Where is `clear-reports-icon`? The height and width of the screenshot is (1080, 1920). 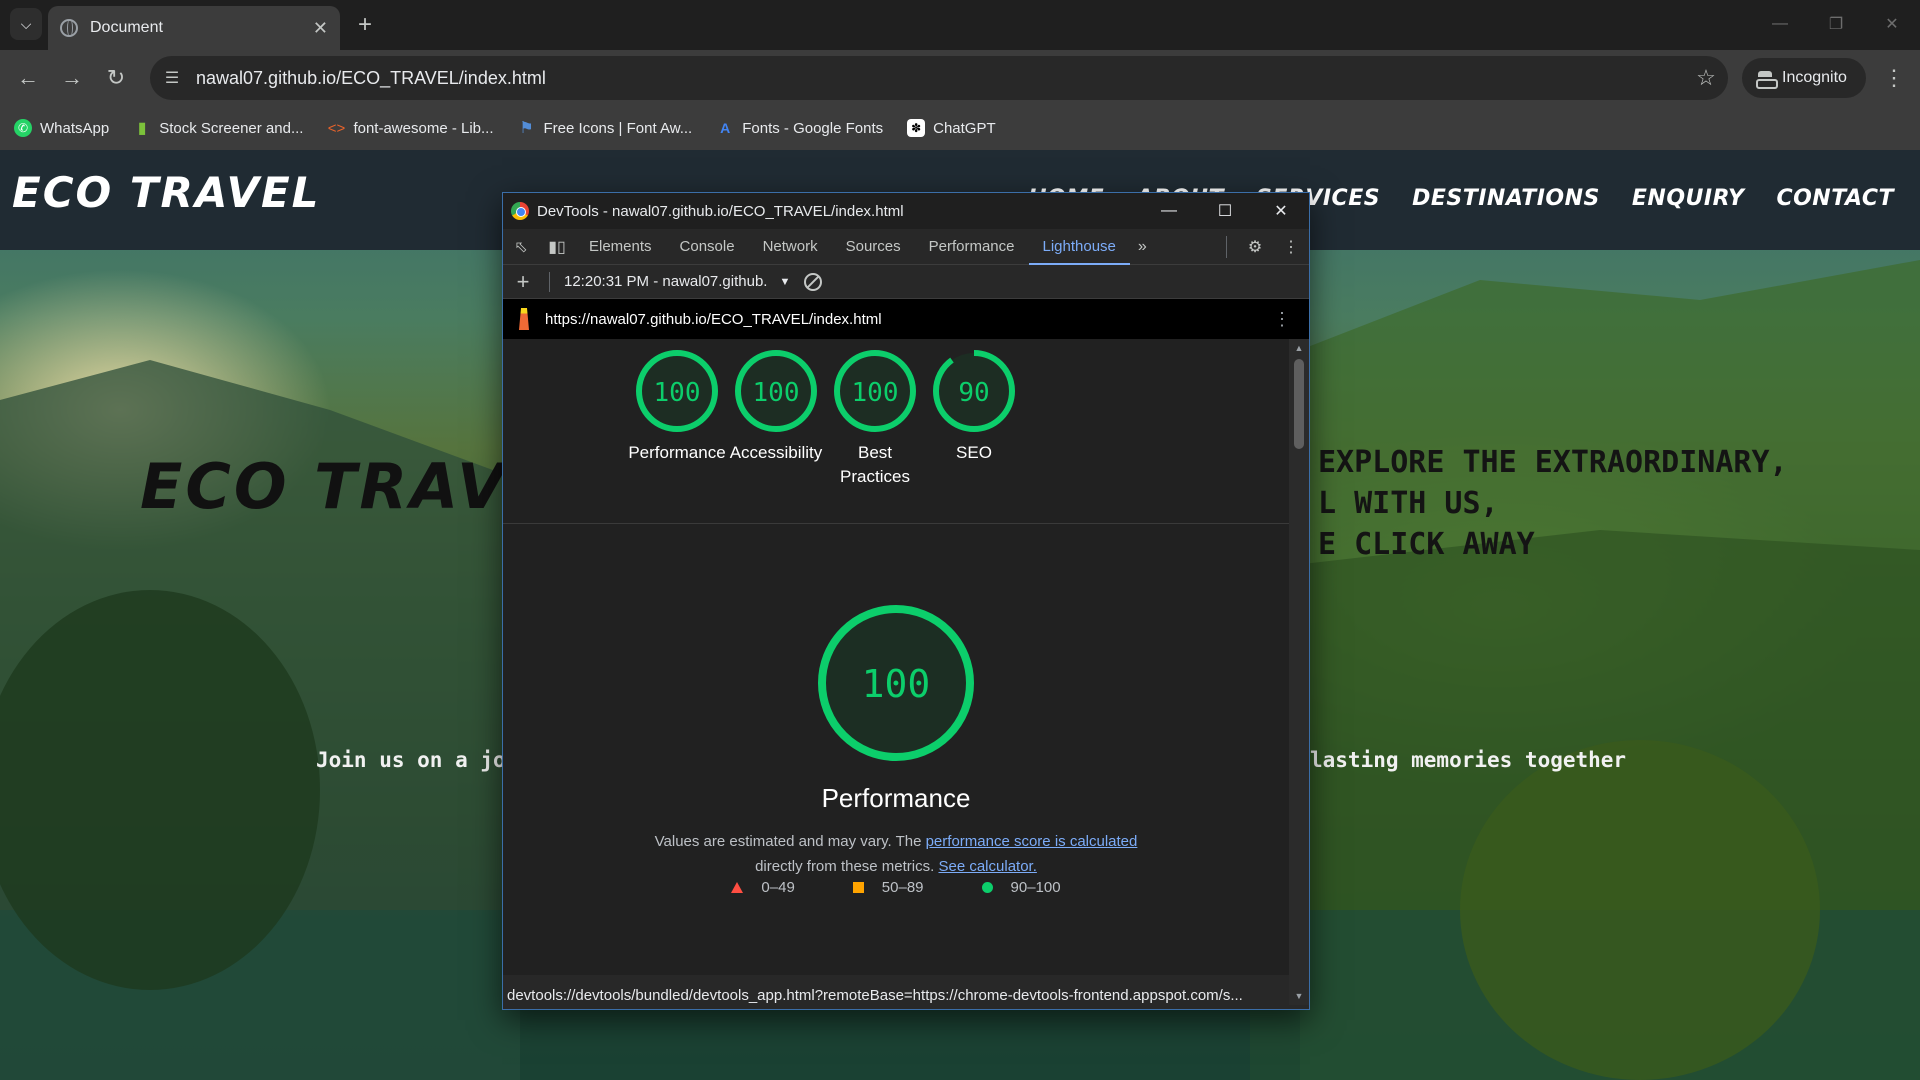 clear-reports-icon is located at coordinates (813, 281).